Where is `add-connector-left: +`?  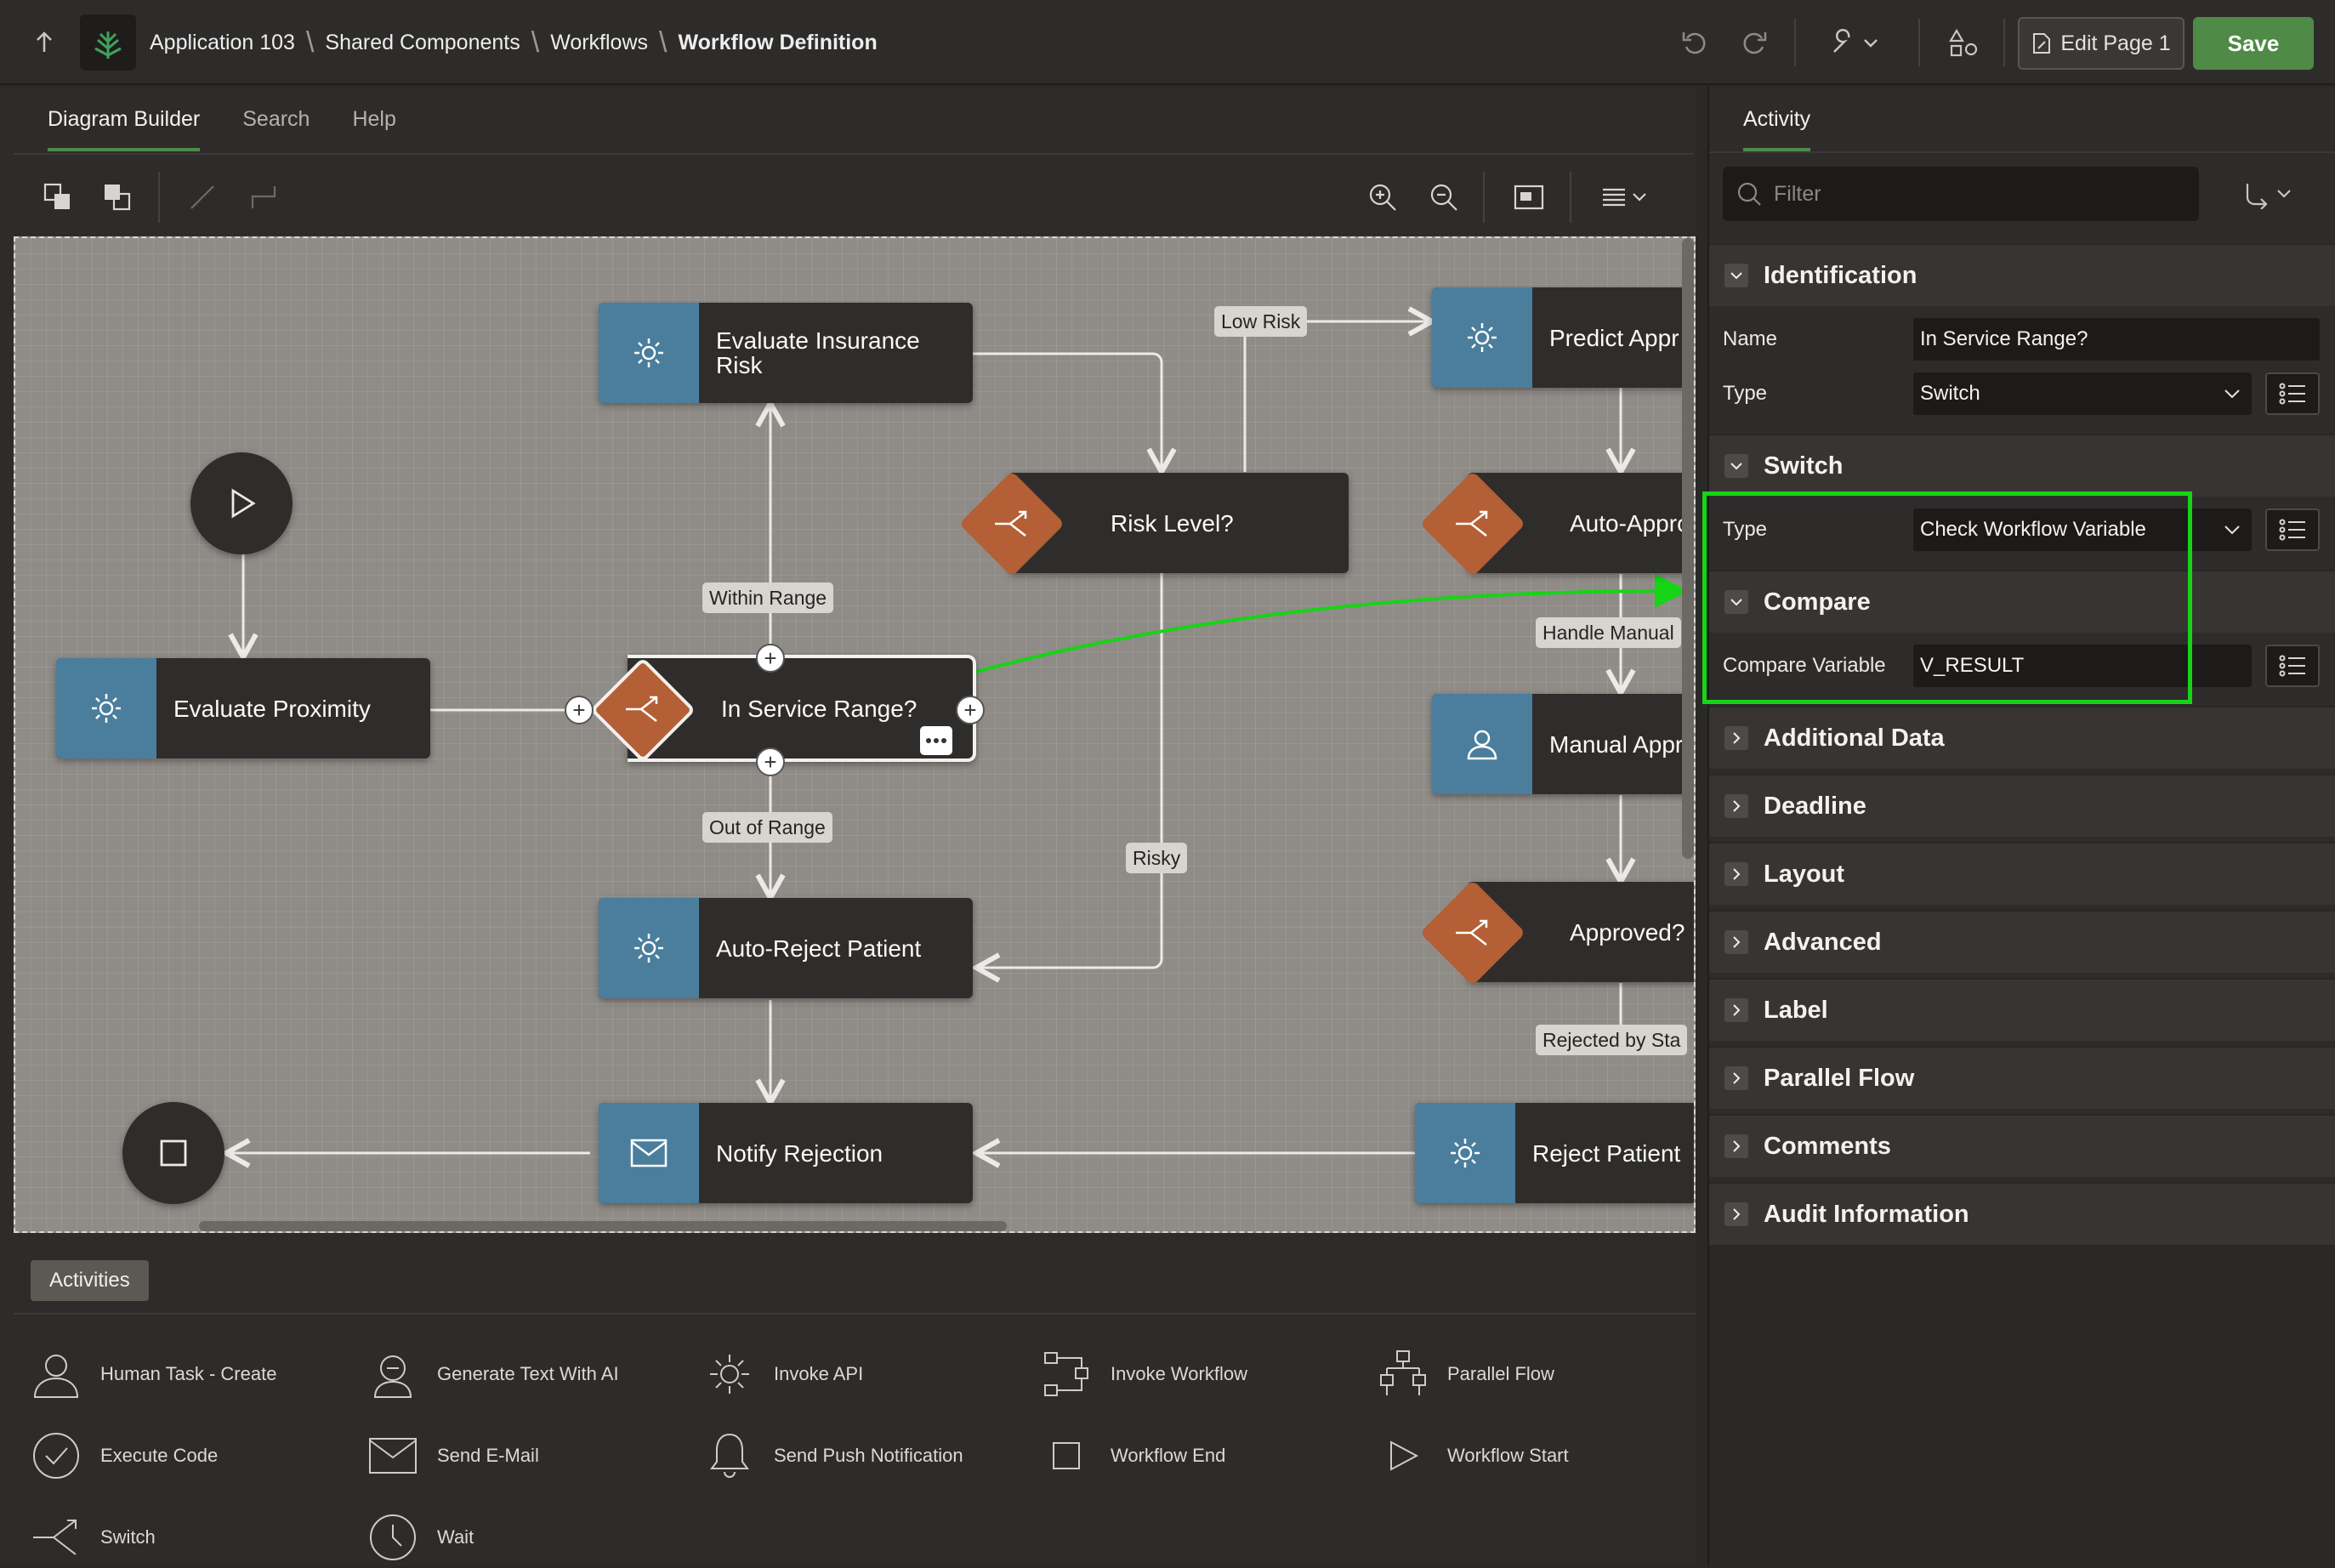
add-connector-left: + is located at coordinates (579, 710).